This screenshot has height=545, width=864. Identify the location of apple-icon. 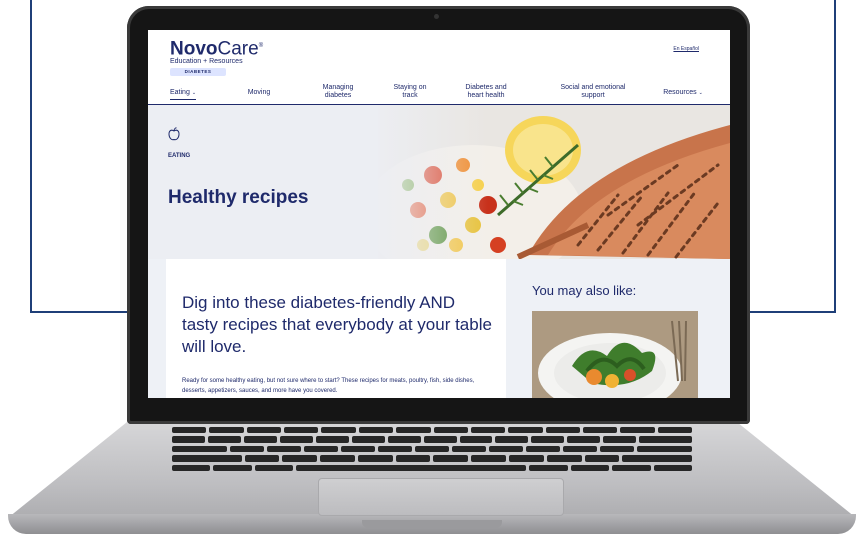
(174, 134).